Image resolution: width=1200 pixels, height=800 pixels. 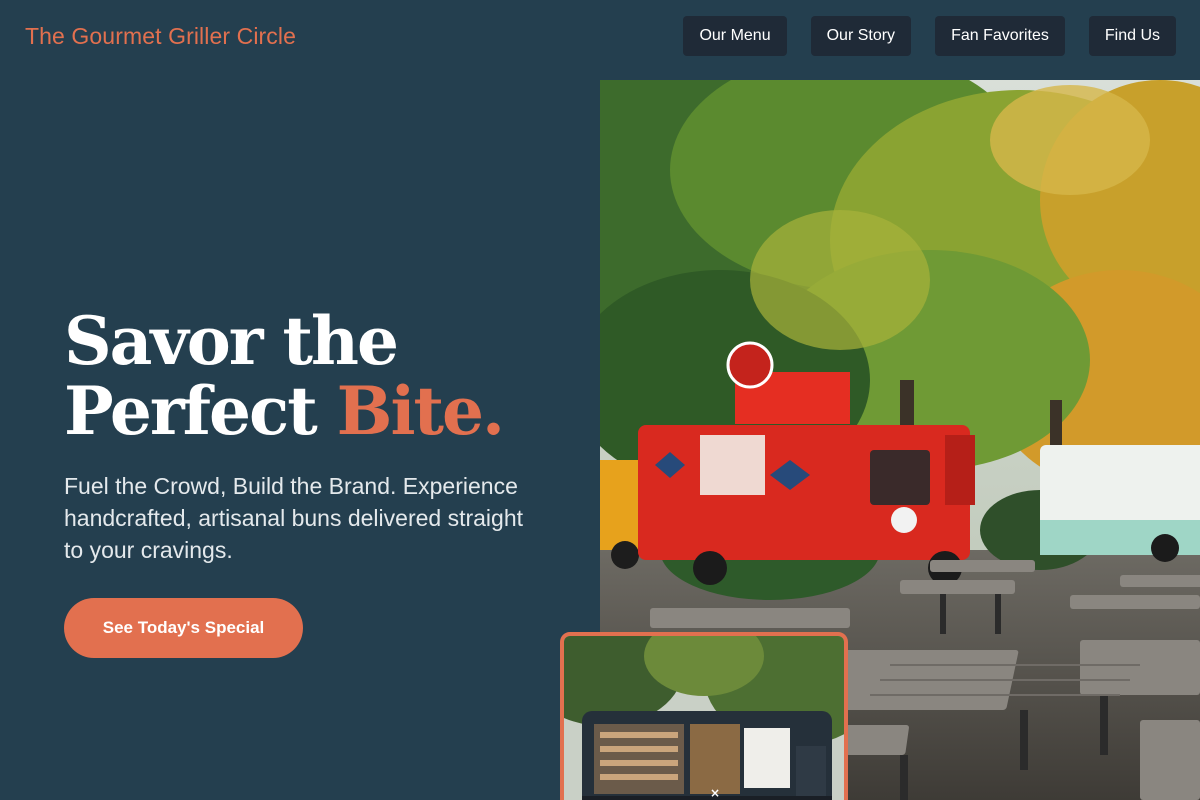 What do you see at coordinates (929, 36) in the screenshot?
I see `main-nav: Our Menu Our Story Fan Favorites Find Us` at bounding box center [929, 36].